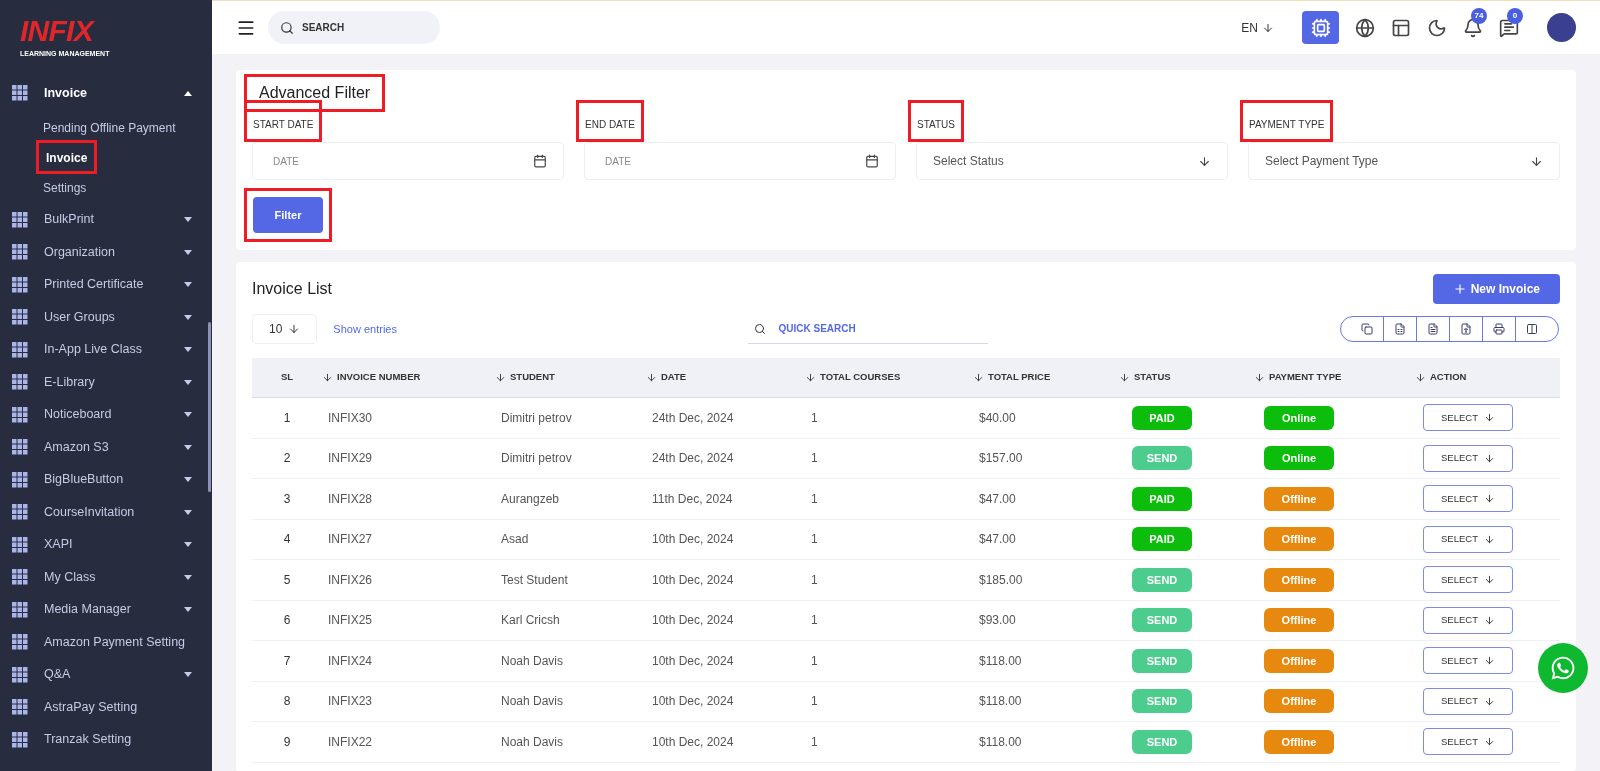  What do you see at coordinates (1000, 742) in the screenshot?
I see `table-cell-text: $118.00` at bounding box center [1000, 742].